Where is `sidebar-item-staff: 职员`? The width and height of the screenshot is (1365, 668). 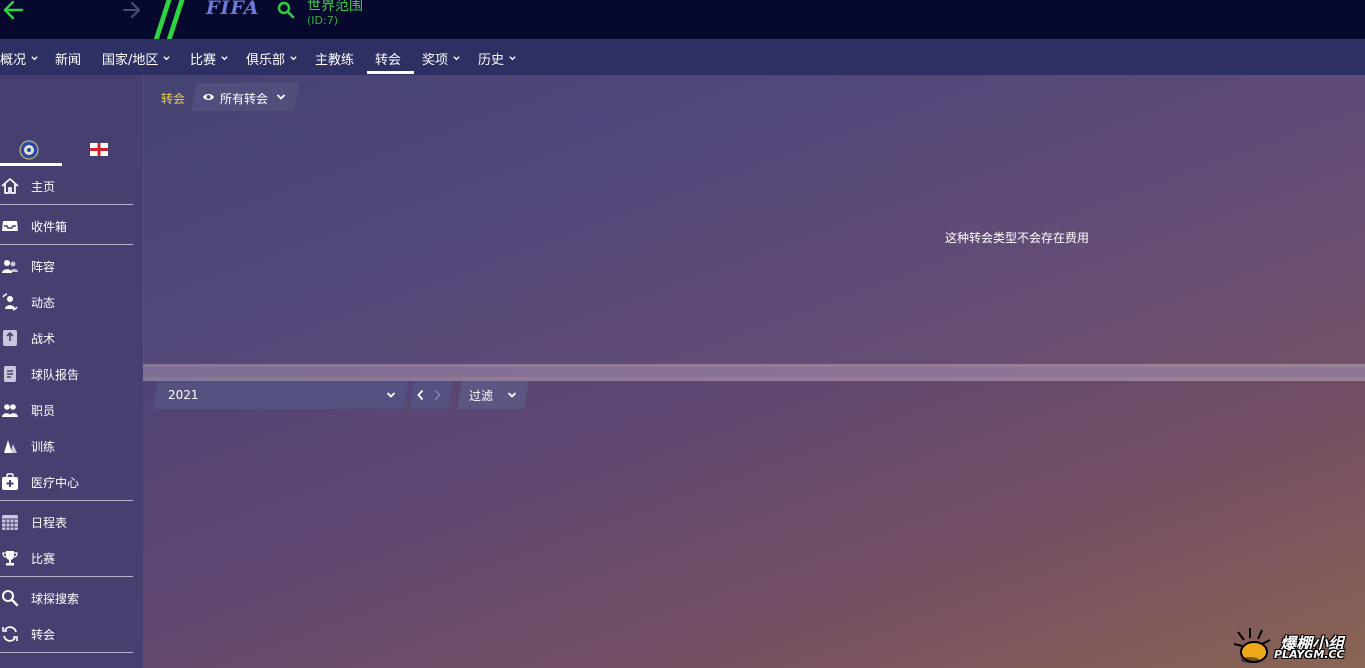 sidebar-item-staff: 职员 is located at coordinates (66, 410).